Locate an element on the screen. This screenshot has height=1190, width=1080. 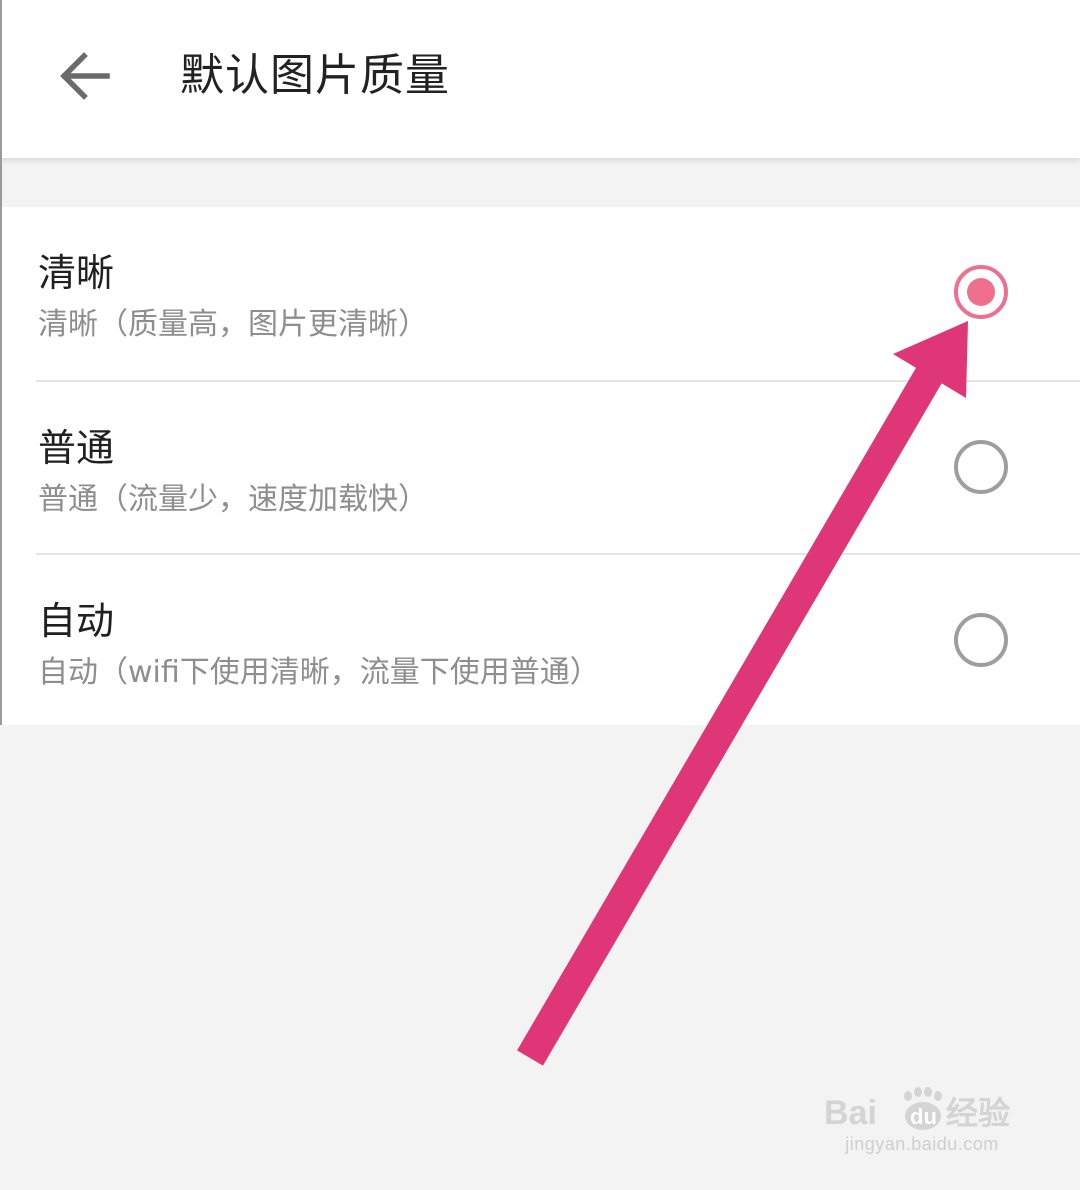
baidu-paw-logo: Bai du 经验 is located at coordinates (917, 1109).